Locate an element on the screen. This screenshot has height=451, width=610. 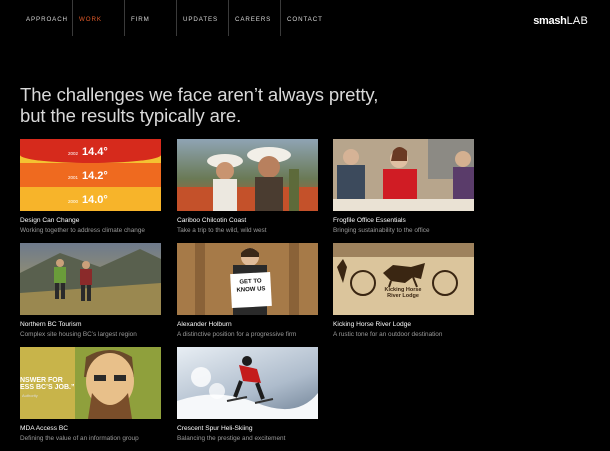
project-title: Kicking Horse River Lodge is located at coordinates (372, 324).